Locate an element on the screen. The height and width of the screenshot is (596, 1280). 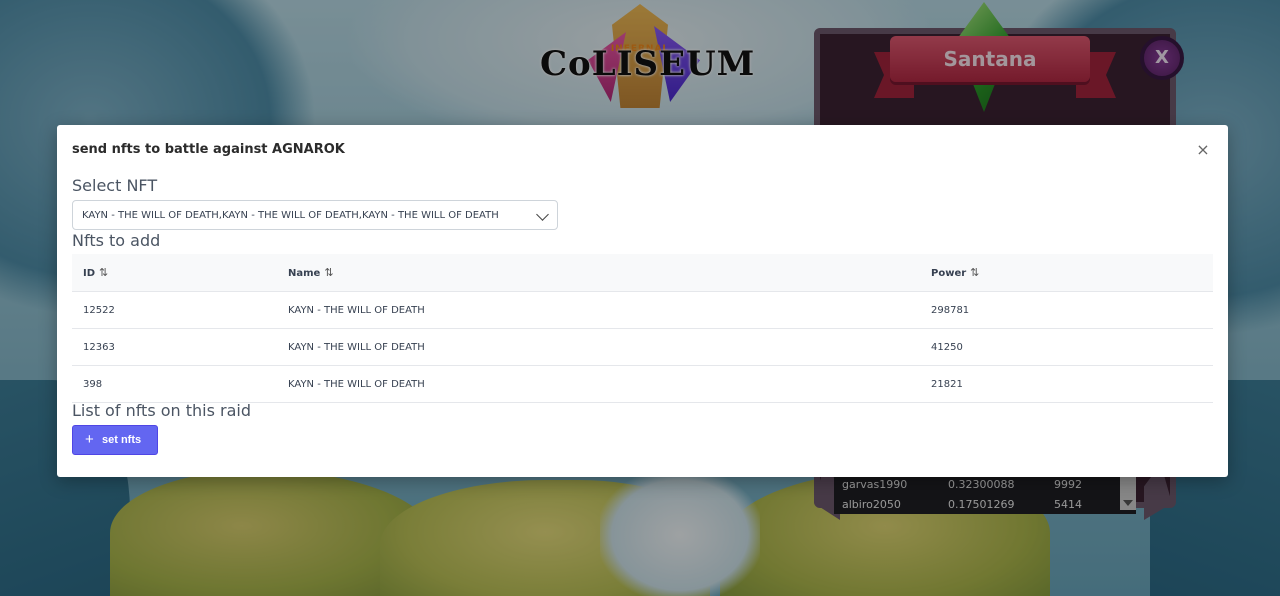
header-power: Power ⇅ is located at coordinates (955, 272).